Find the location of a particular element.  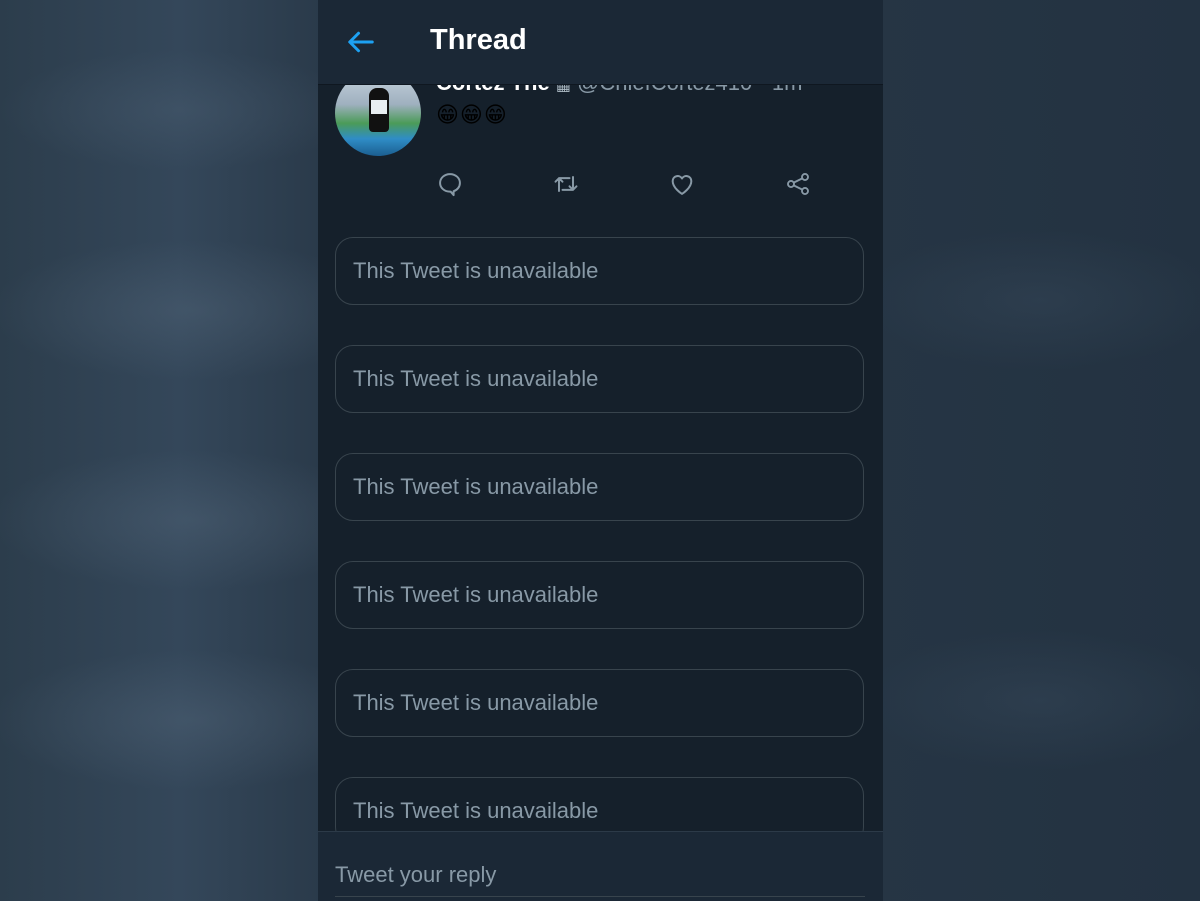

retweet-icon is located at coordinates (566, 184).